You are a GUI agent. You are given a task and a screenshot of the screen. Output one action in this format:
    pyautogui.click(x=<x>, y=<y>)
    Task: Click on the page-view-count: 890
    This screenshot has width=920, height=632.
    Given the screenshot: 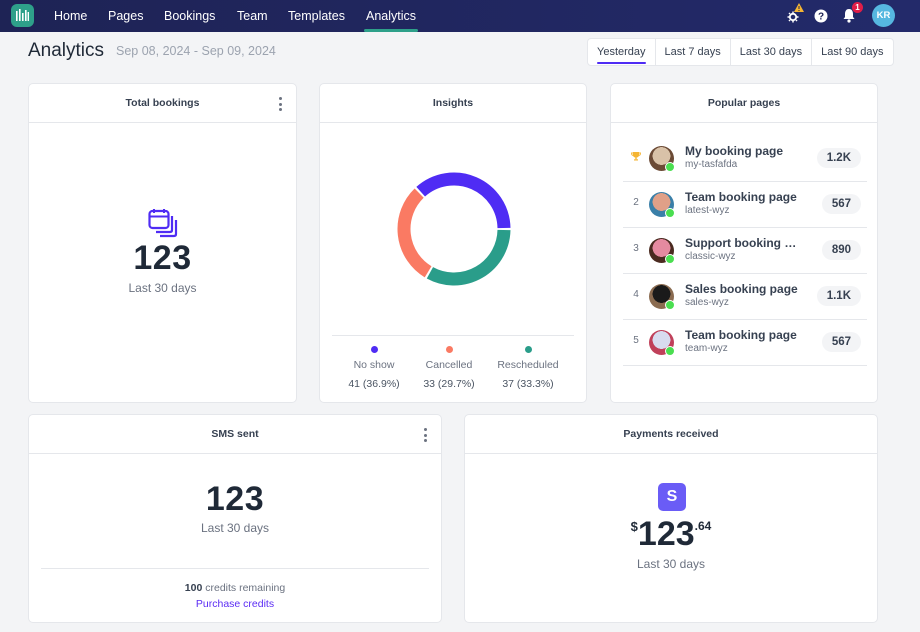 What is the action you would take?
    pyautogui.click(x=841, y=250)
    